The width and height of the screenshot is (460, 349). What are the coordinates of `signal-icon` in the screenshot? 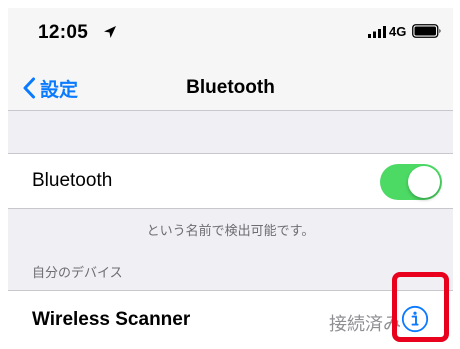 It's located at (377, 32).